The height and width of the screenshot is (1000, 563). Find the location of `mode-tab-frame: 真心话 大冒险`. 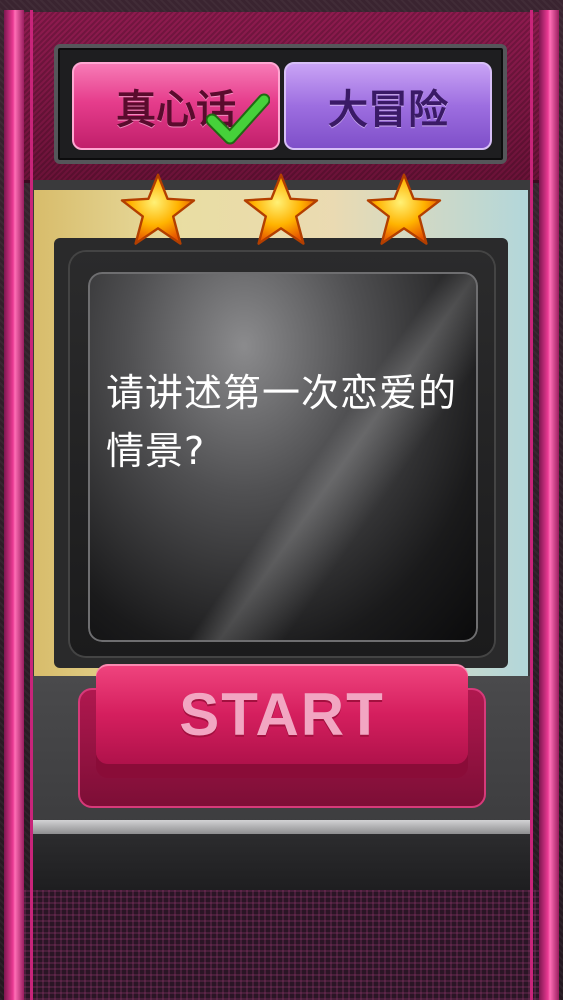

mode-tab-frame: 真心话 大冒险 is located at coordinates (280, 104).